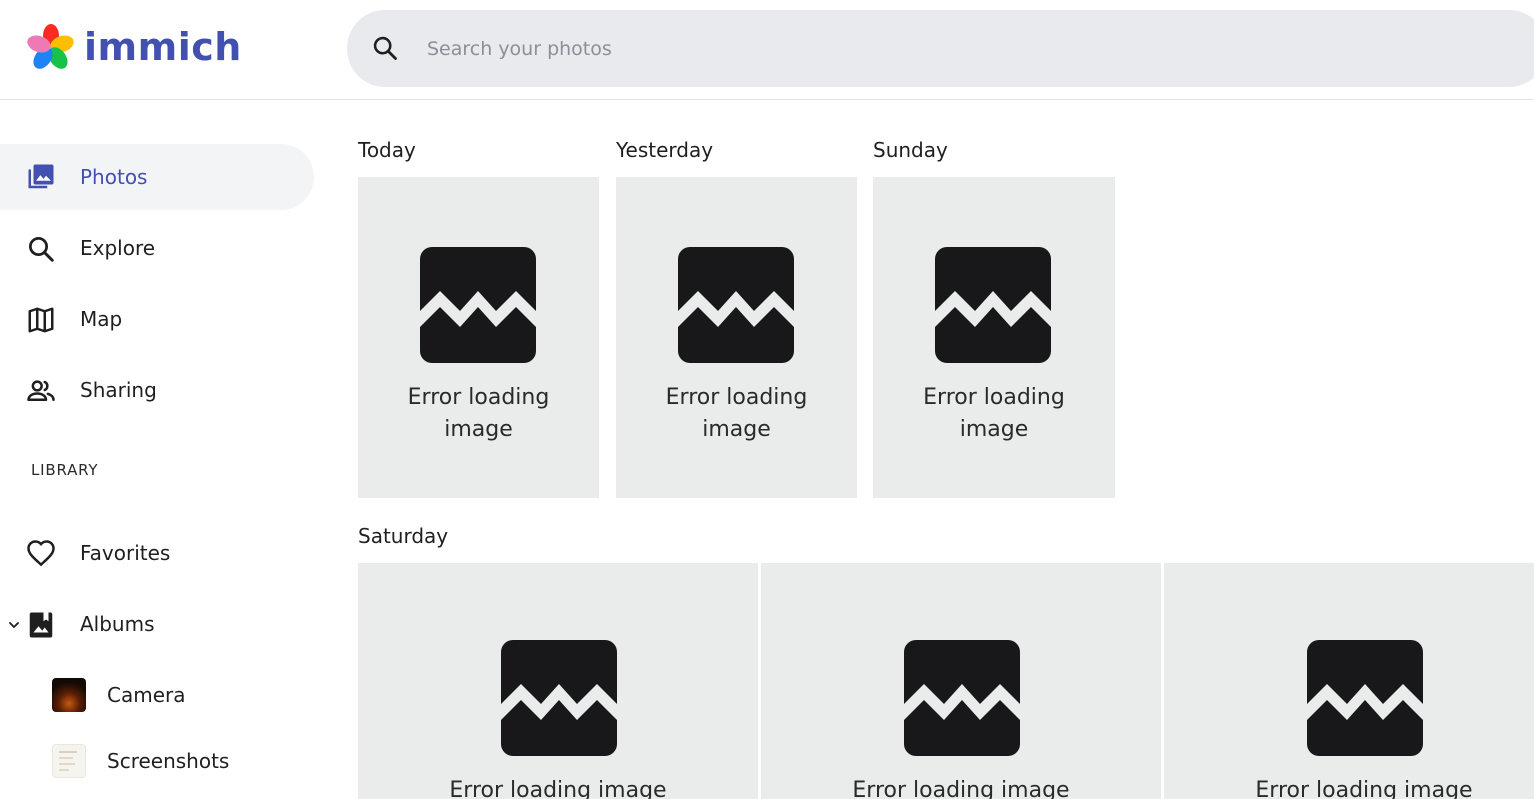 Image resolution: width=1534 pixels, height=799 pixels. I want to click on album-label: Screenshots, so click(168, 761).